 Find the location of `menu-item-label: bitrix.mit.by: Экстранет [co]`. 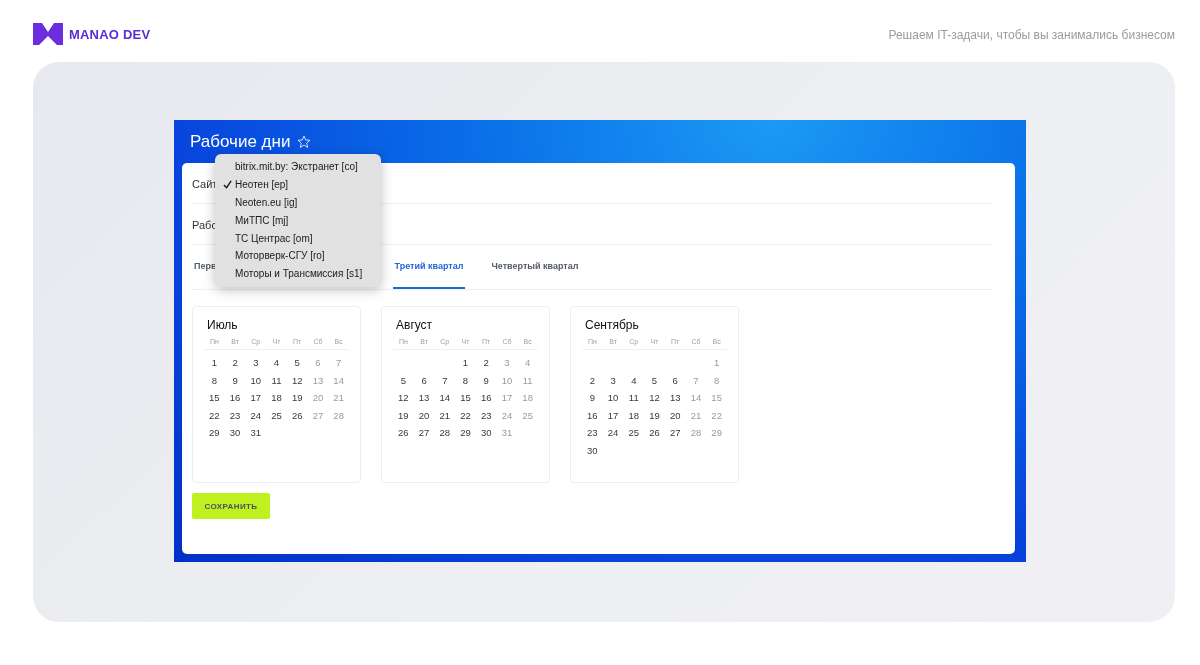

menu-item-label: bitrix.mit.by: Экстранет [co] is located at coordinates (296, 167).